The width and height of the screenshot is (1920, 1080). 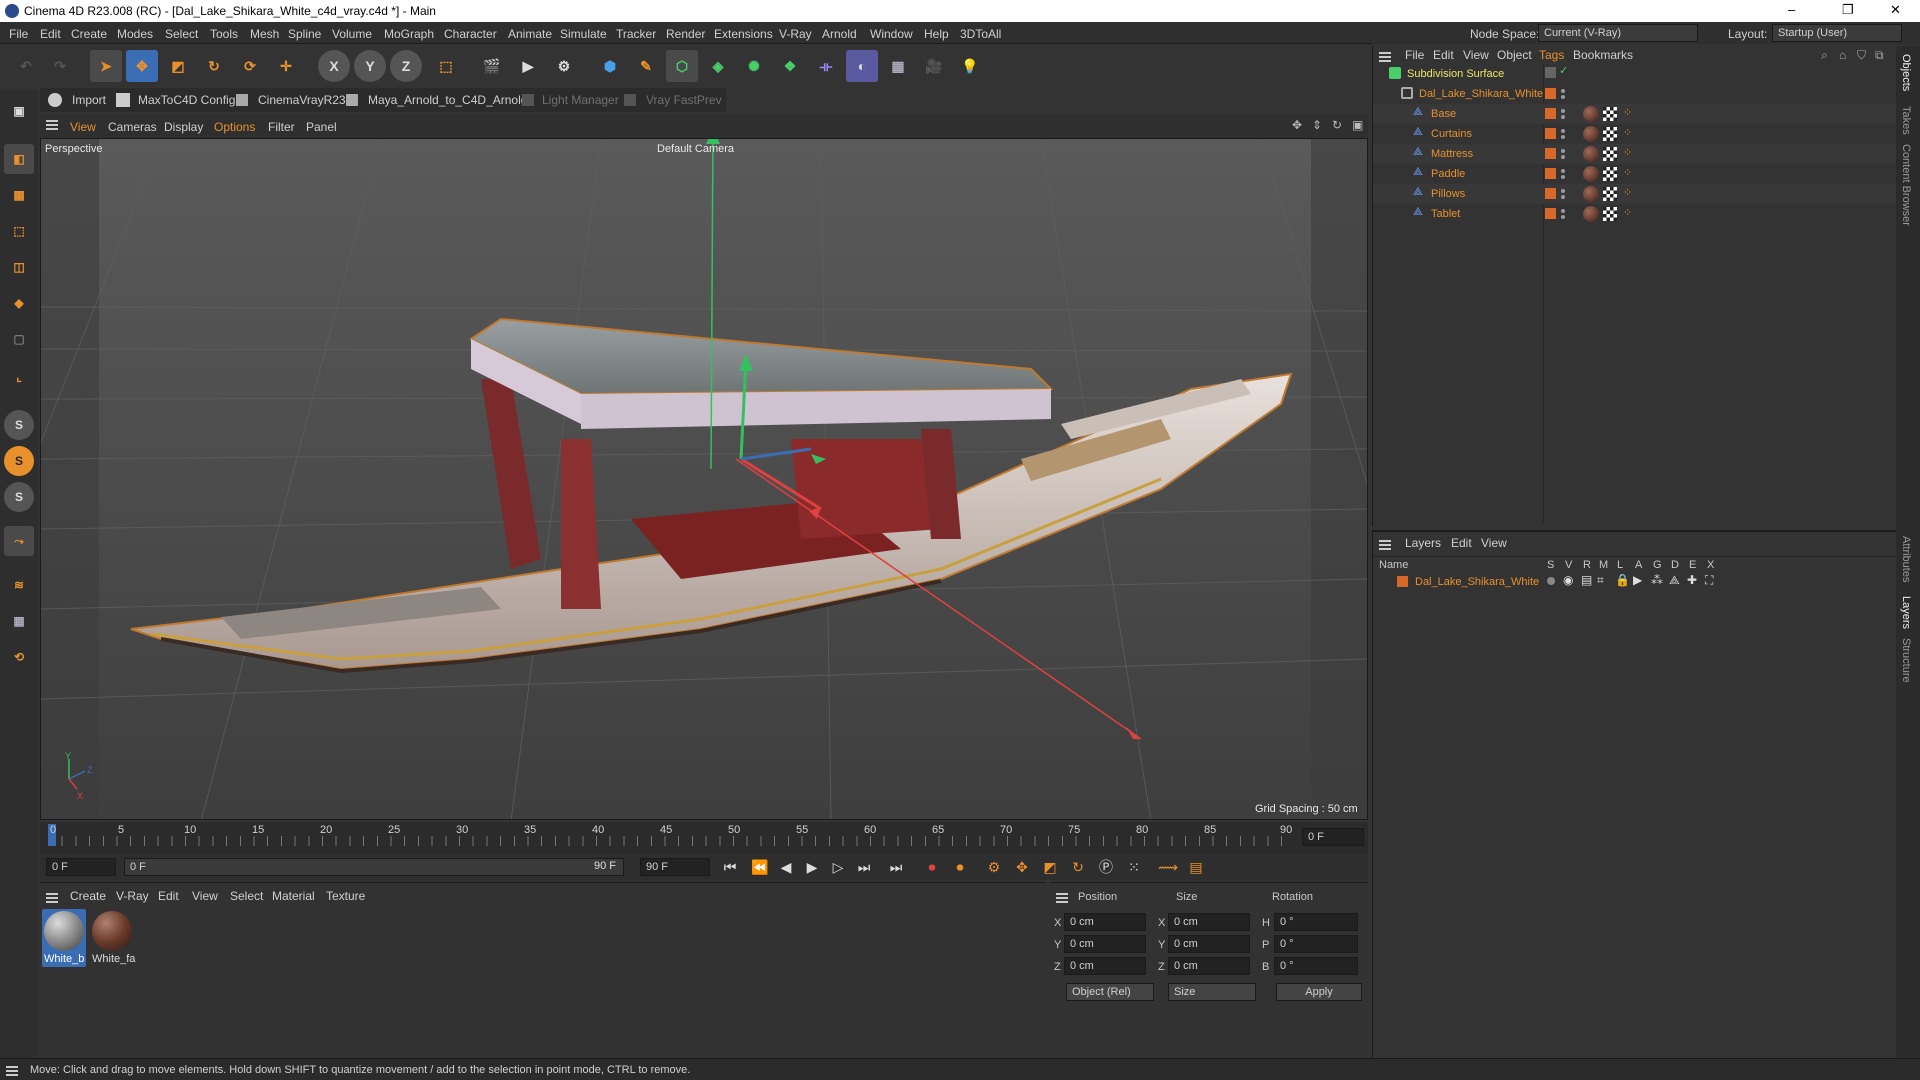 What do you see at coordinates (936, 34) in the screenshot?
I see `menu-help: Help` at bounding box center [936, 34].